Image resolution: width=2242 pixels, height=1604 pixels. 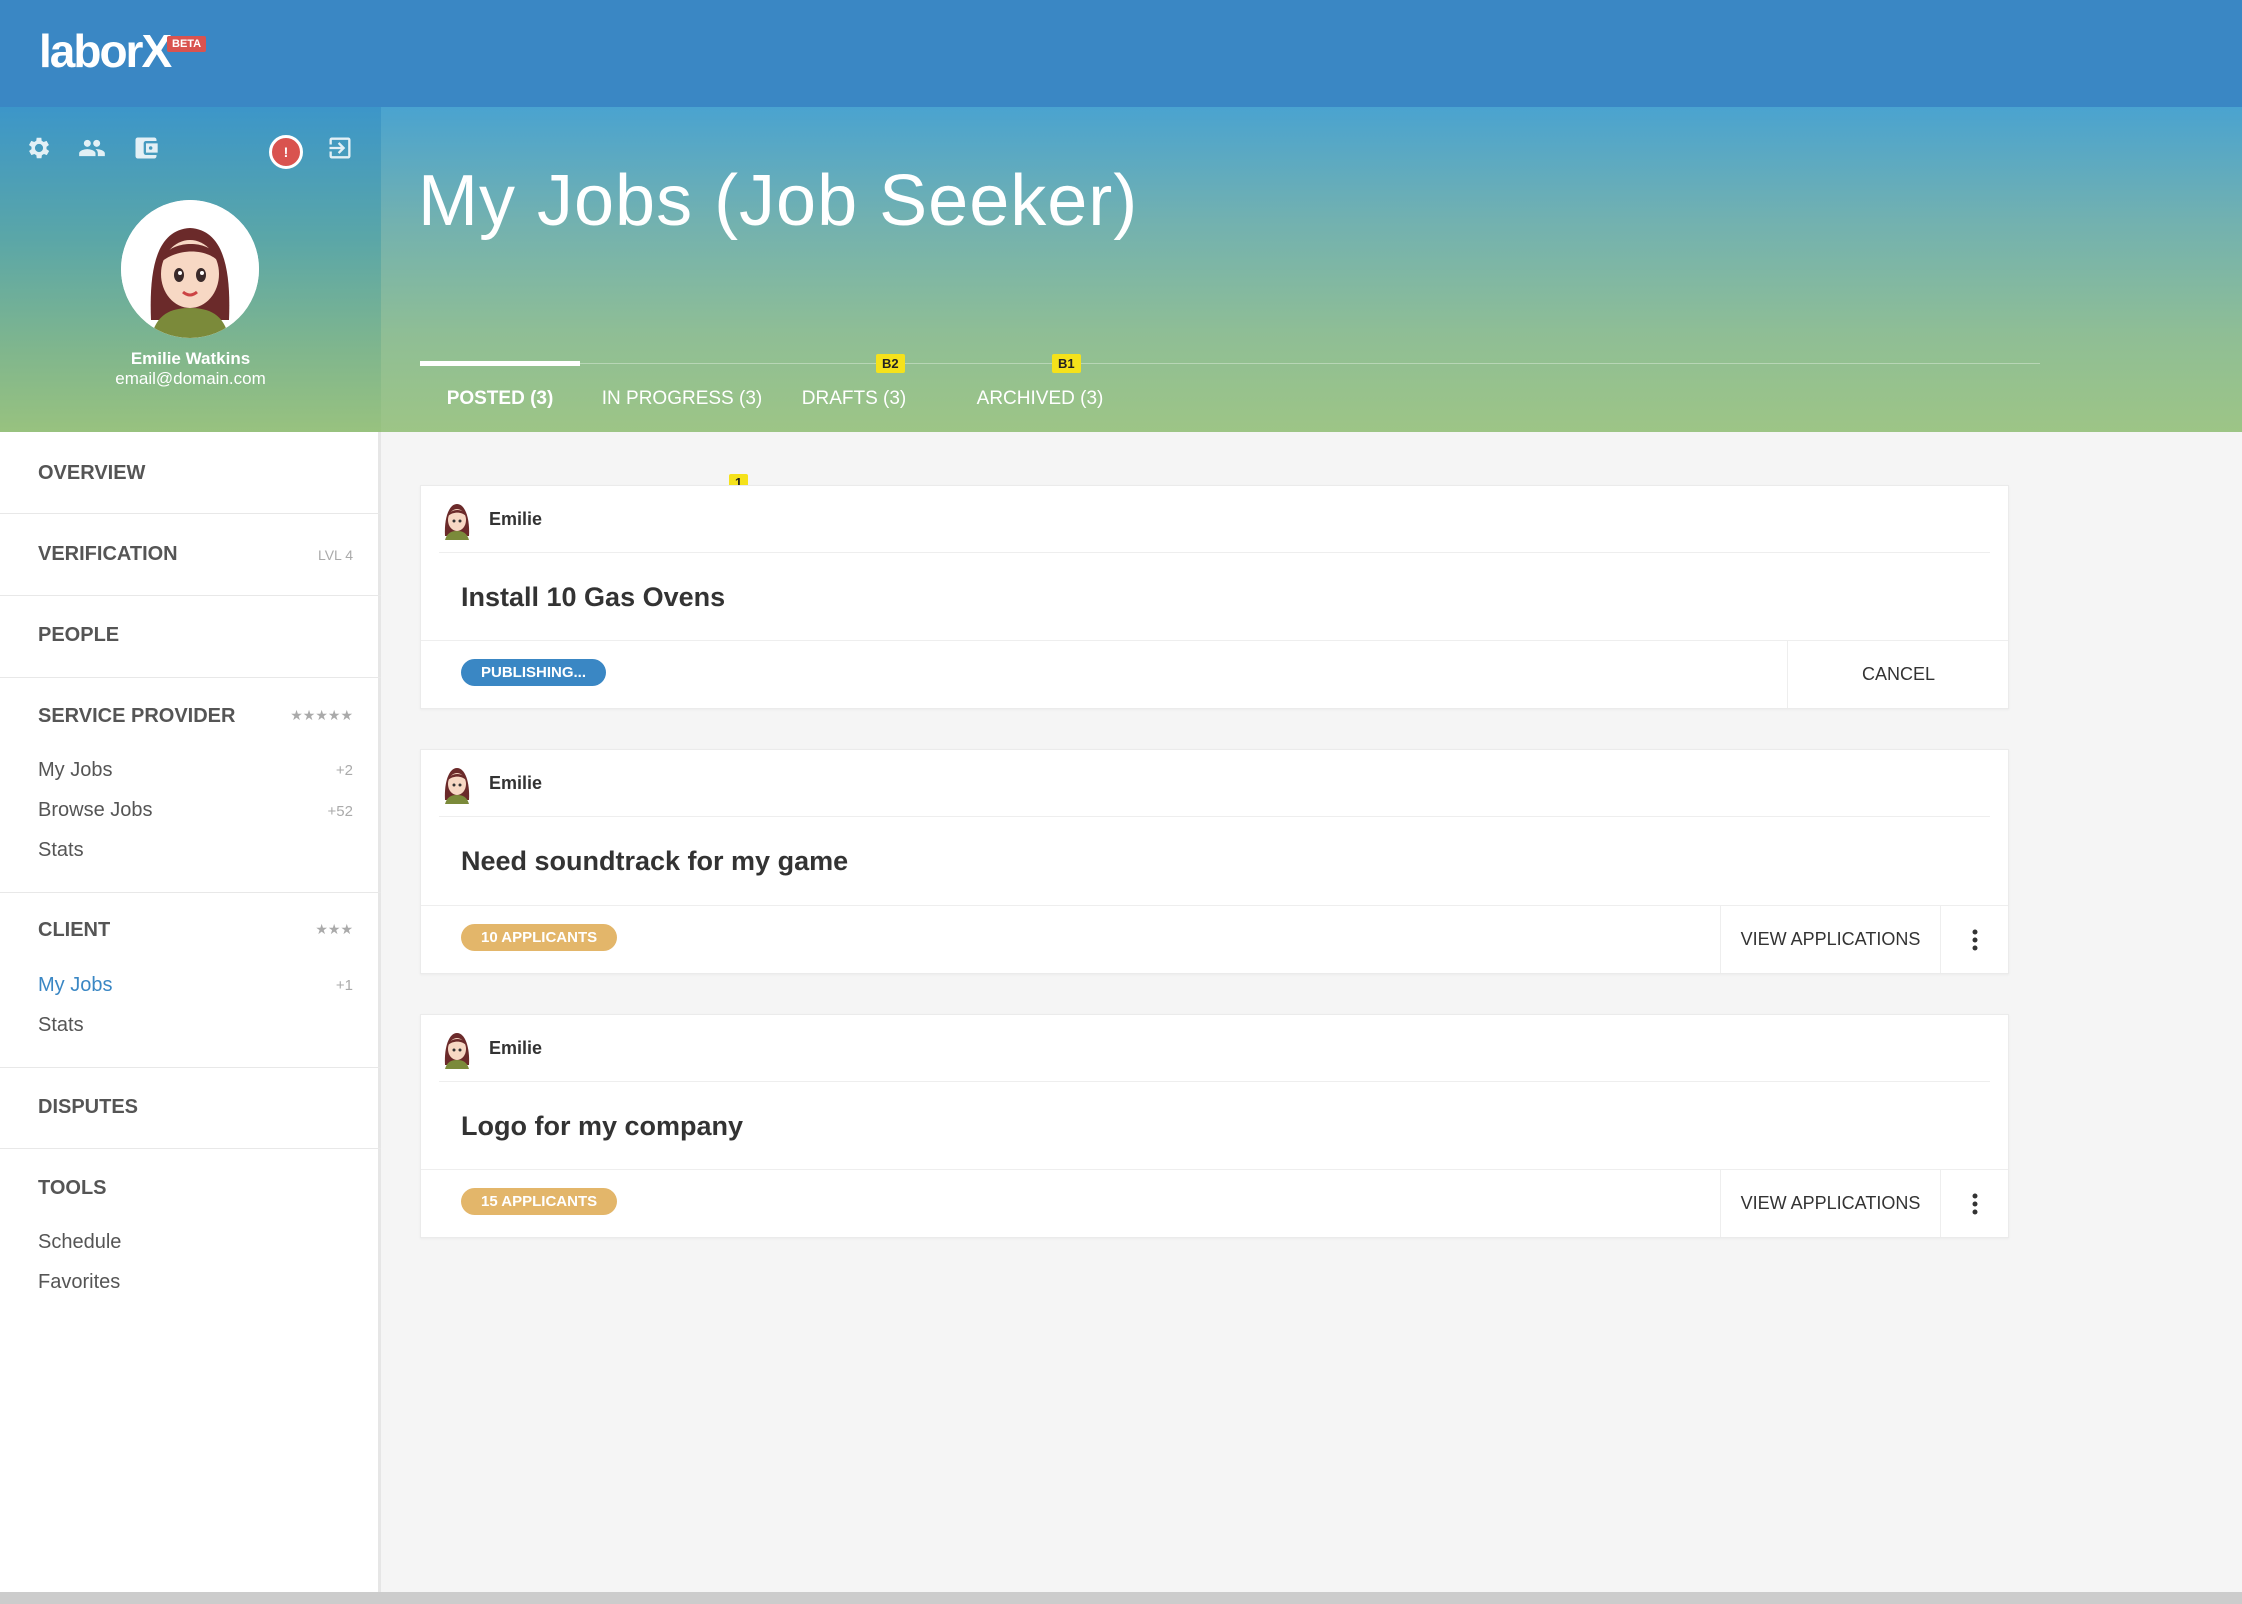 I want to click on client-rating: ★★★, so click(x=334, y=929).